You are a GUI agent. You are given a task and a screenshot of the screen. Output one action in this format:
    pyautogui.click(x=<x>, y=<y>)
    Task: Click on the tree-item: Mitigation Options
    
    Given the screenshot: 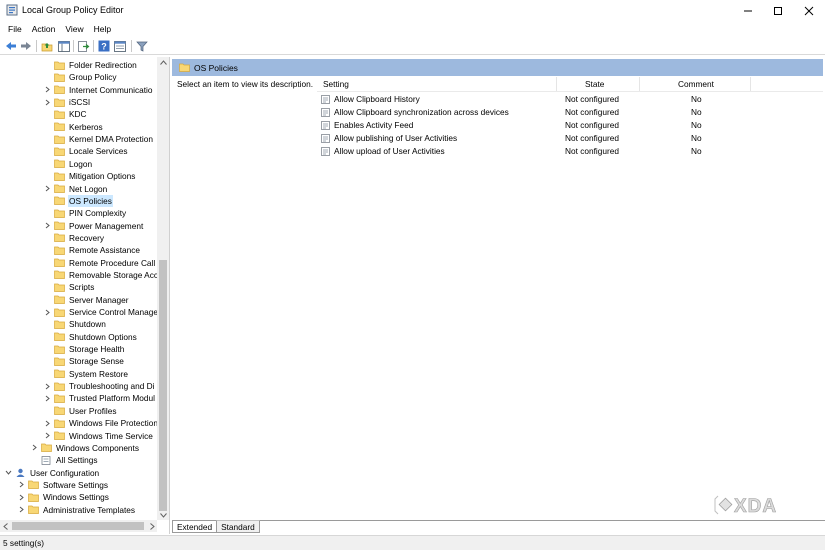 What is the action you would take?
    pyautogui.click(x=78, y=176)
    